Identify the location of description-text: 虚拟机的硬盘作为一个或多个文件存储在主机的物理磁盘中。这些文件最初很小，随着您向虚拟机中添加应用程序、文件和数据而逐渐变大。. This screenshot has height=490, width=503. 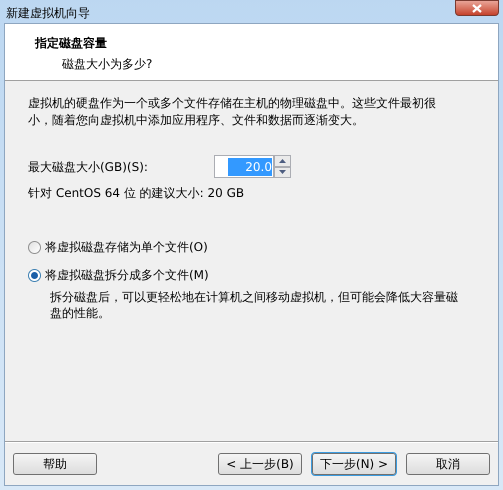
(232, 112).